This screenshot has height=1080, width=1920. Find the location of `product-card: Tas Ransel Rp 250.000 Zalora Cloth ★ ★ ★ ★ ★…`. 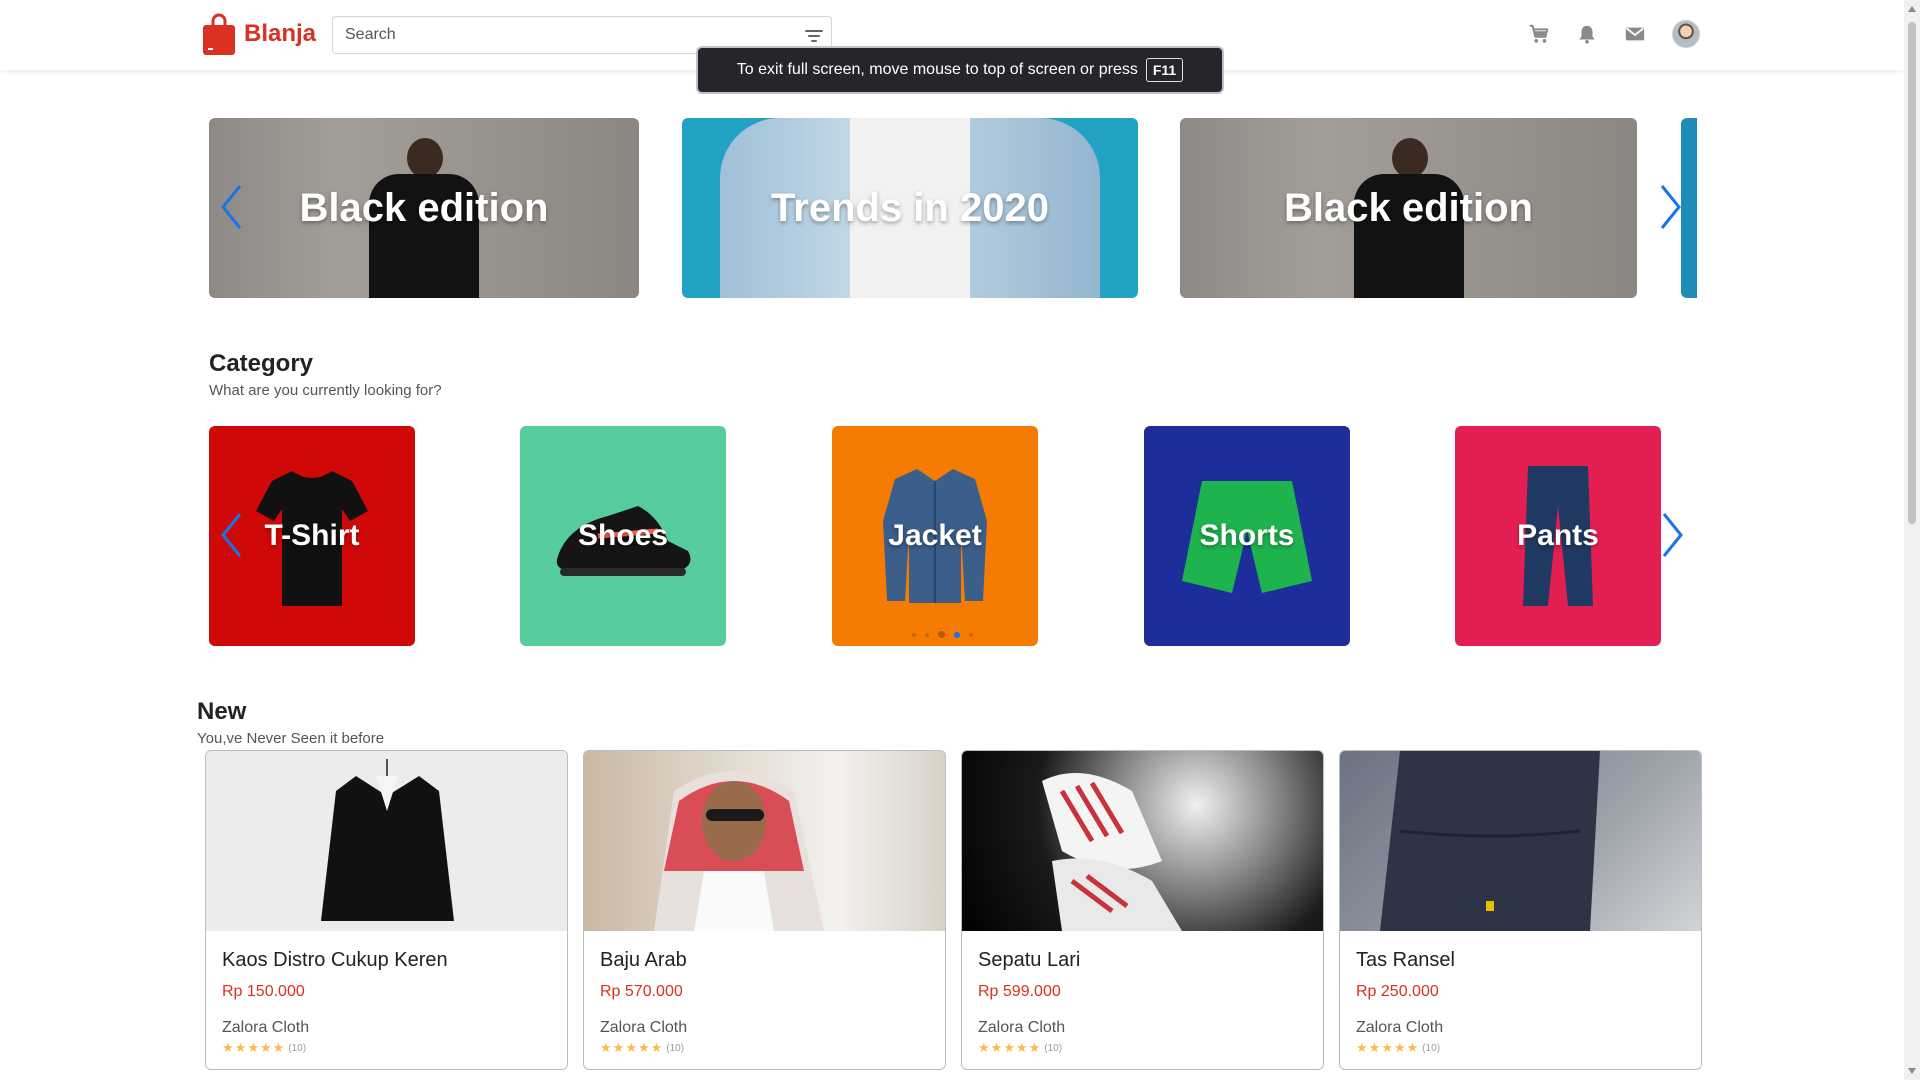

product-card: Tas Ransel Rp 250.000 Zalora Cloth ★ ★ ★ ★ ★… is located at coordinates (1520, 910).